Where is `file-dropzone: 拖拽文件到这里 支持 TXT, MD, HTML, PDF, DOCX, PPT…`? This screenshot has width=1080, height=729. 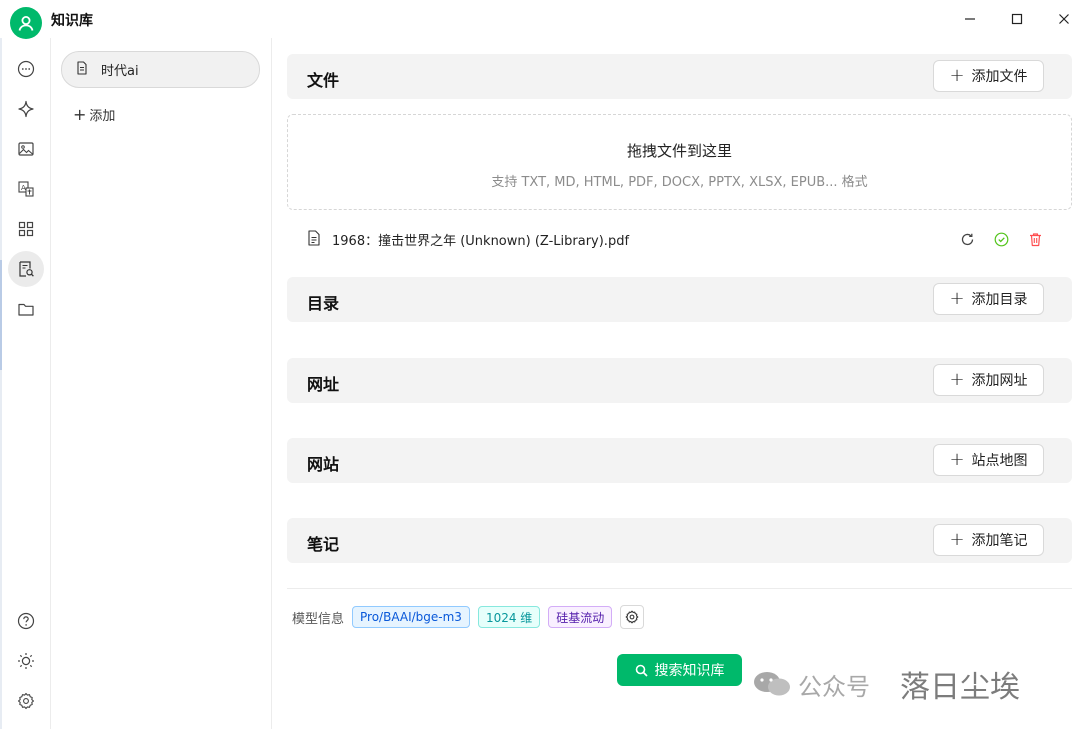 file-dropzone: 拖拽文件到这里 支持 TXT, MD, HTML, PDF, DOCX, PPT… is located at coordinates (679, 162).